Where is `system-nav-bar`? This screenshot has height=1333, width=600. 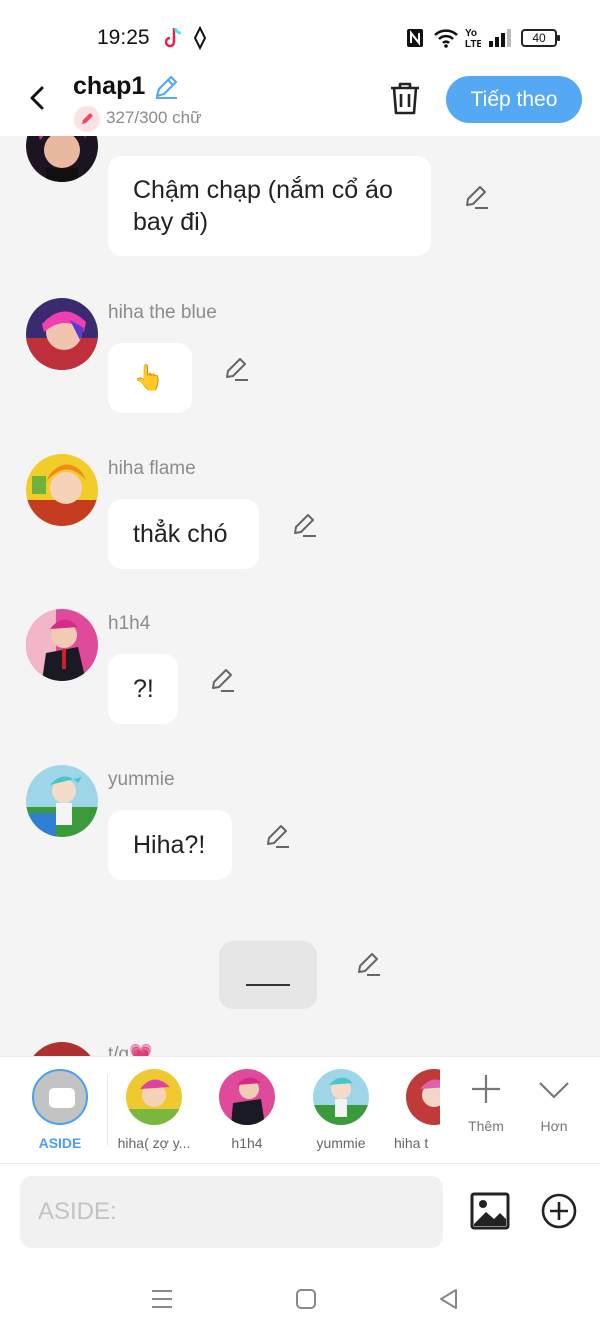
system-nav-bar is located at coordinates (300, 1298).